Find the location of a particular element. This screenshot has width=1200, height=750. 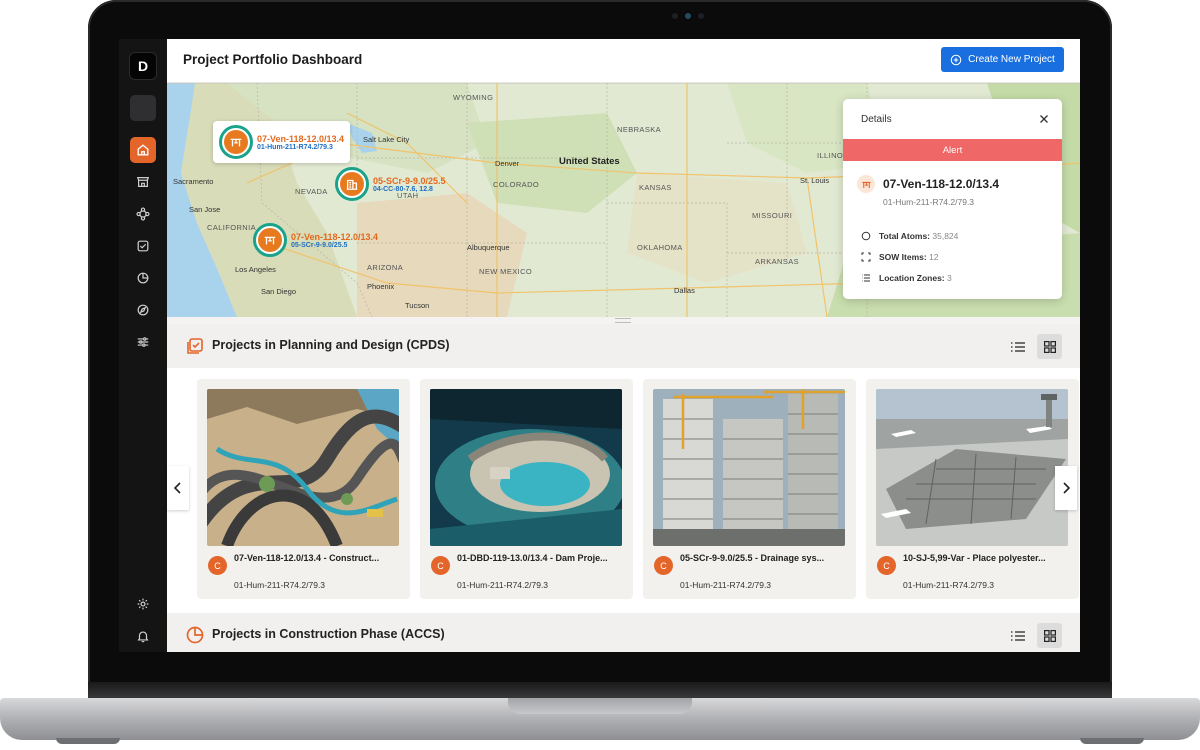

stat-label: Location Zones: is located at coordinates (912, 277).